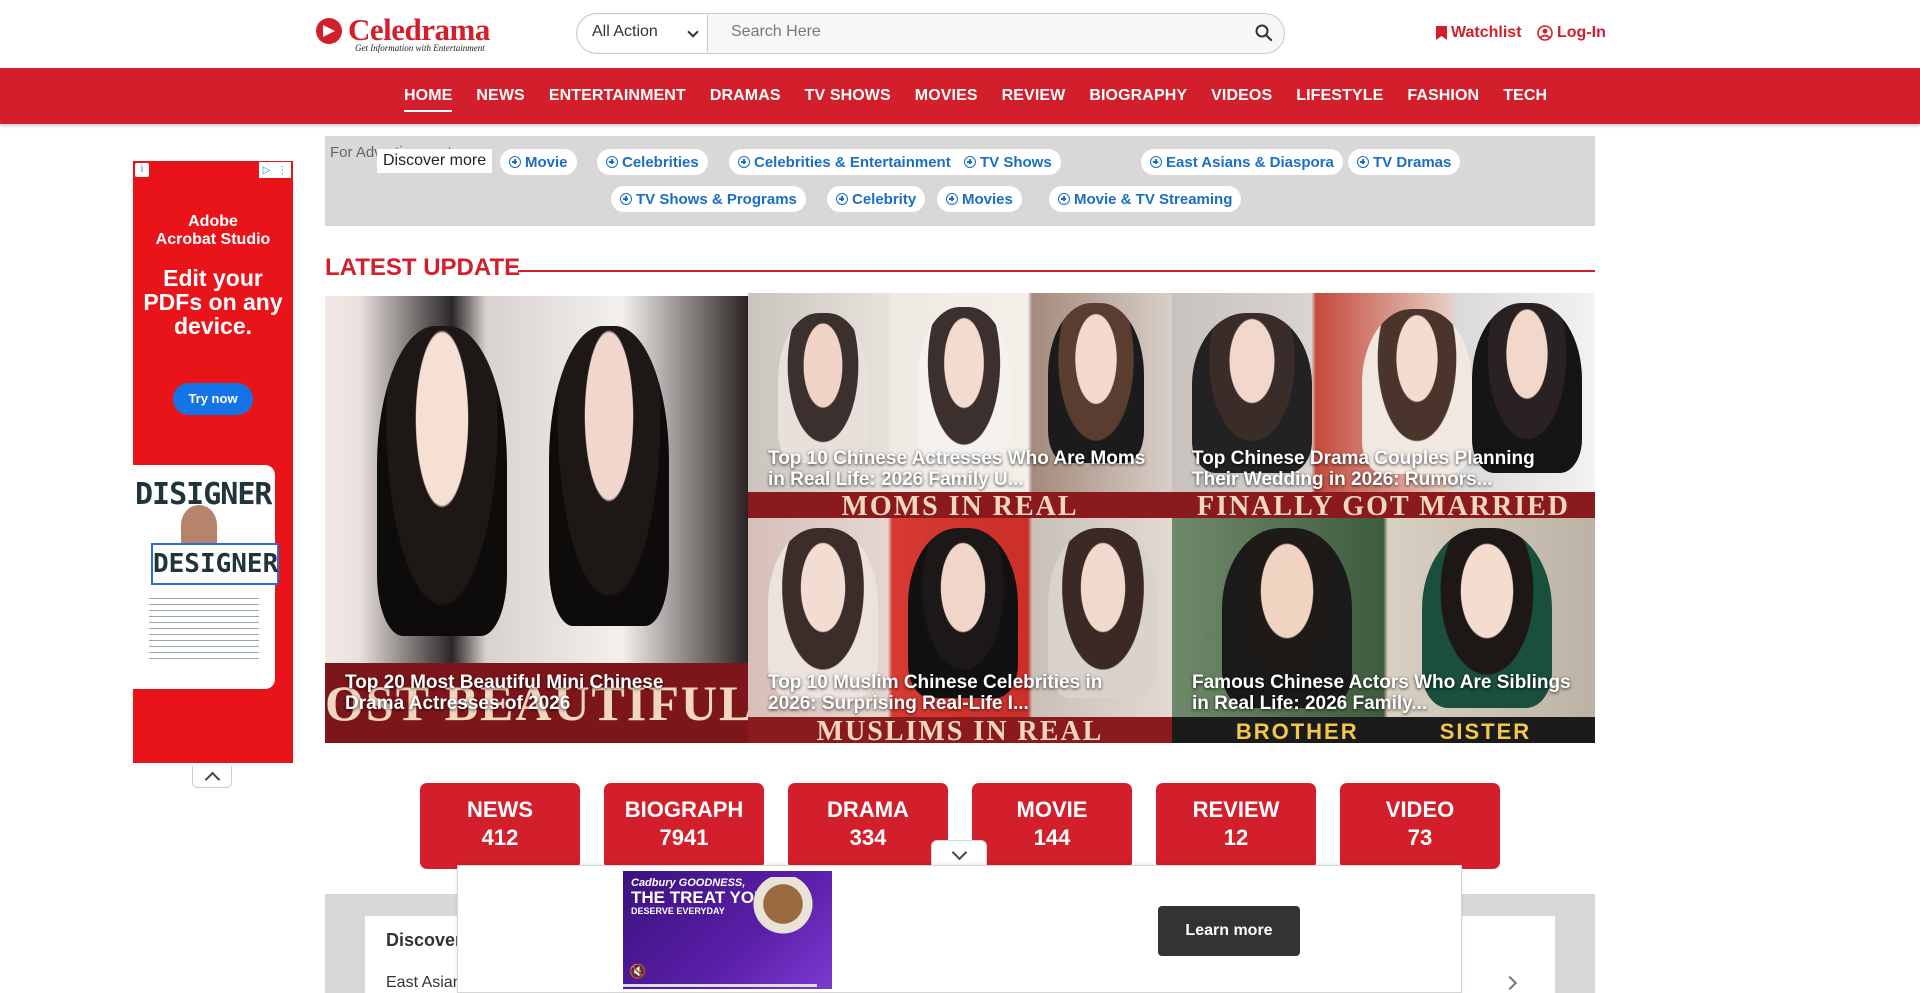  Describe the element at coordinates (1016, 162) in the screenshot. I see `topic-pill-label: TV Shows` at that location.